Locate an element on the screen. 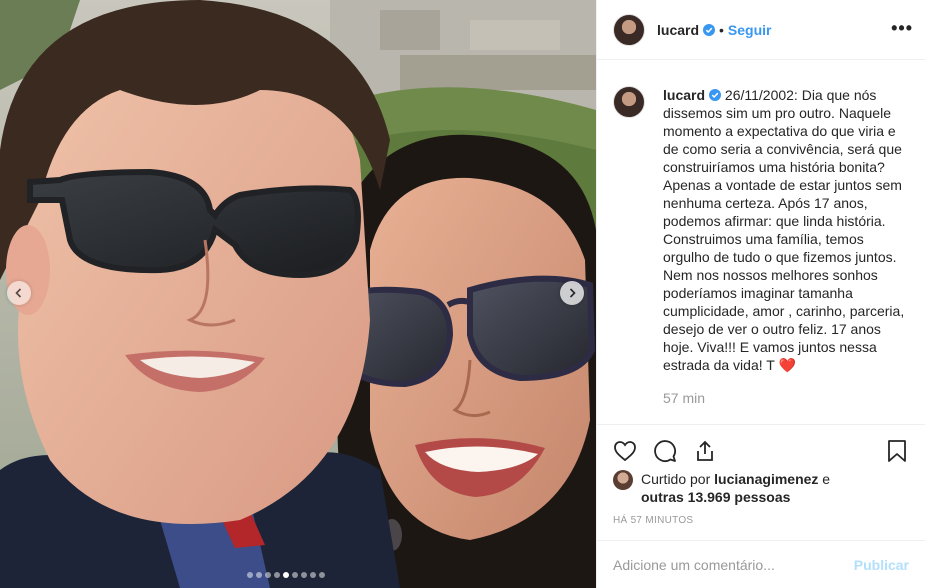 Image resolution: width=925 pixels, height=588 pixels. post-header: lucard • Seguir ••• is located at coordinates (761, 30).